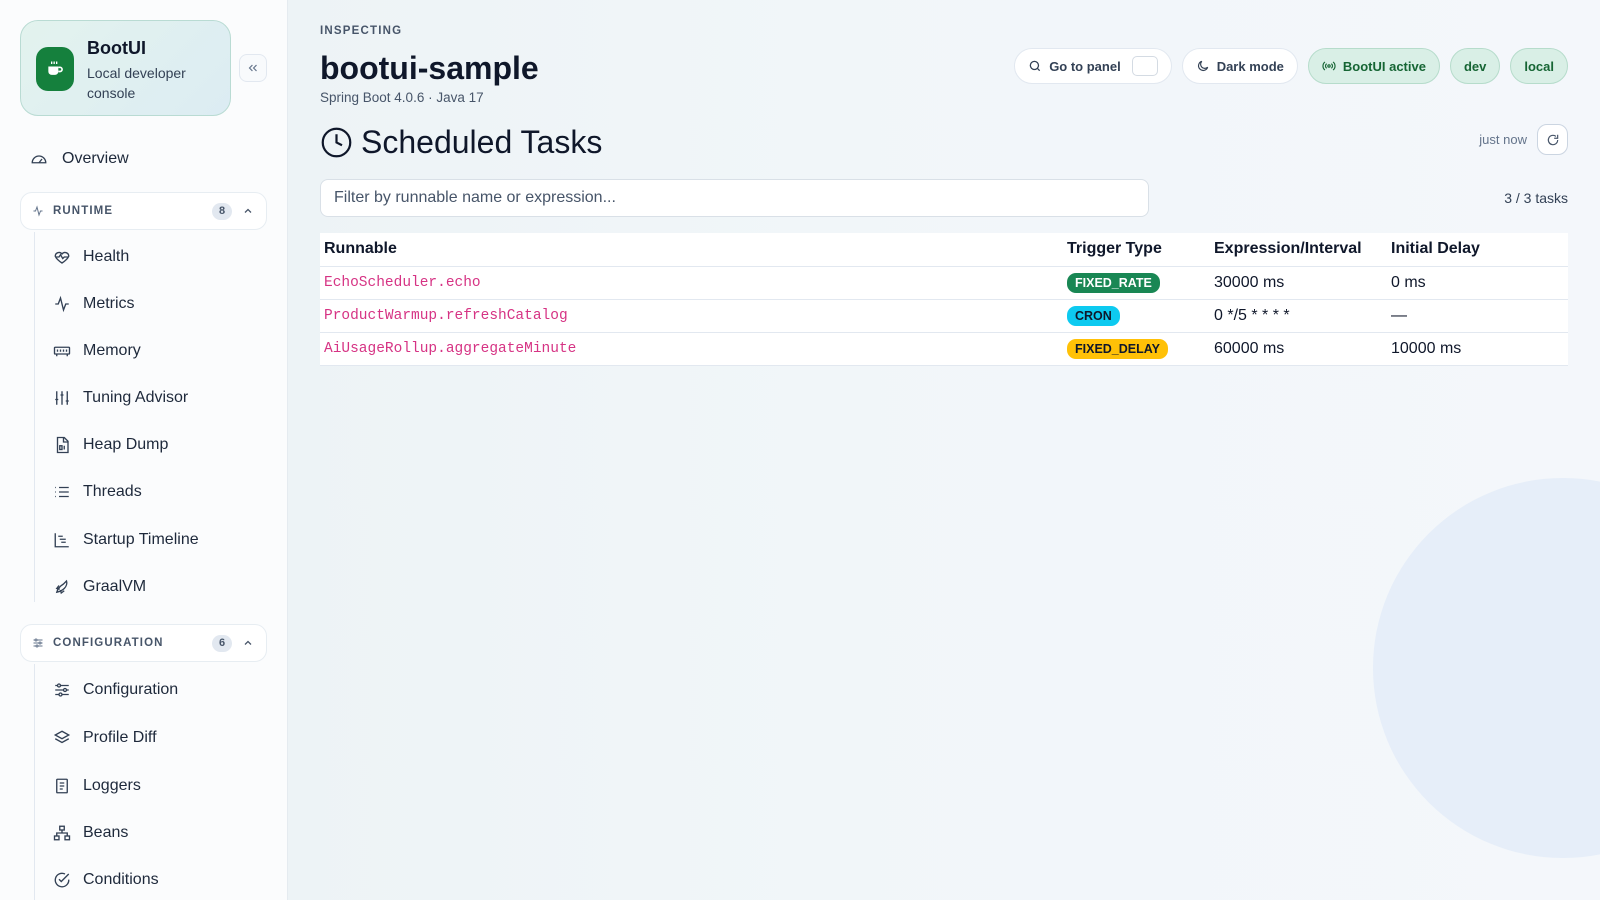  Describe the element at coordinates (1298, 250) in the screenshot. I see `column-header: Expression/Interval` at that location.